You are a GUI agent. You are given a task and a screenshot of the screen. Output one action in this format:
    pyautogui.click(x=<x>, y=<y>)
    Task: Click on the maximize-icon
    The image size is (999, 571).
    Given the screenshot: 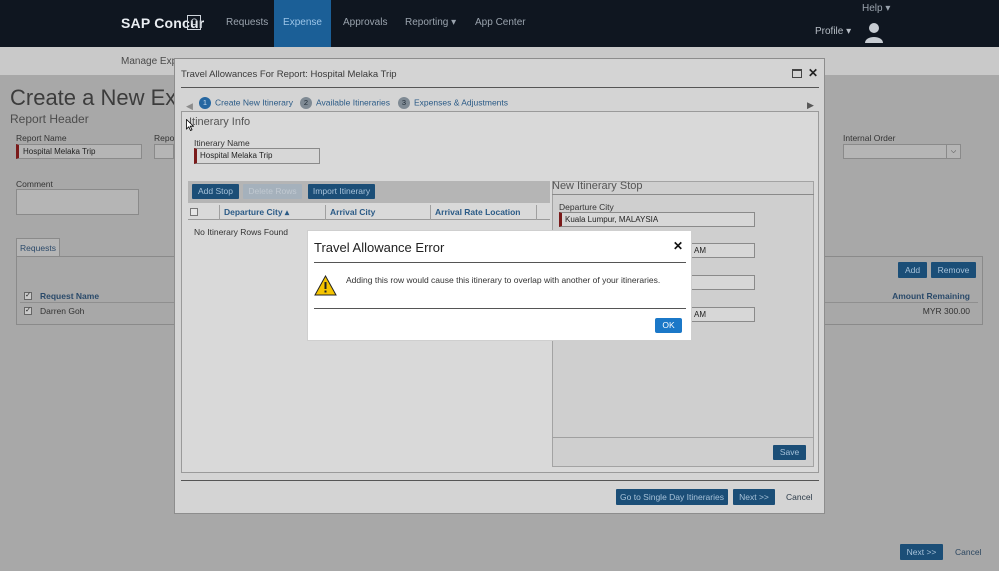 What is the action you would take?
    pyautogui.click(x=797, y=73)
    